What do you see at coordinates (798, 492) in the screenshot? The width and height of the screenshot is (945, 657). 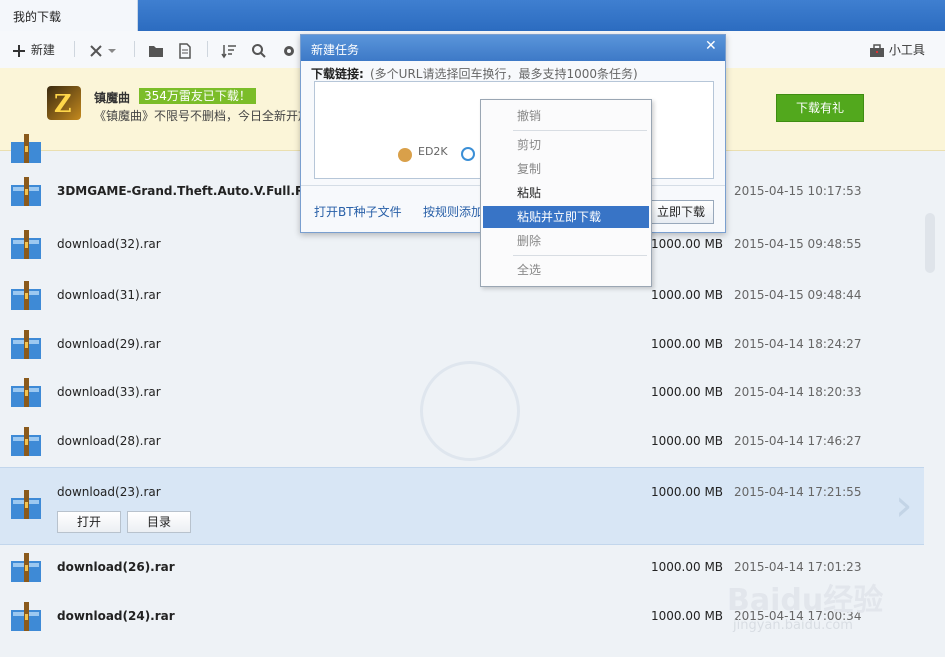 I see `file-time: 2015-04-14 17:21:55` at bounding box center [798, 492].